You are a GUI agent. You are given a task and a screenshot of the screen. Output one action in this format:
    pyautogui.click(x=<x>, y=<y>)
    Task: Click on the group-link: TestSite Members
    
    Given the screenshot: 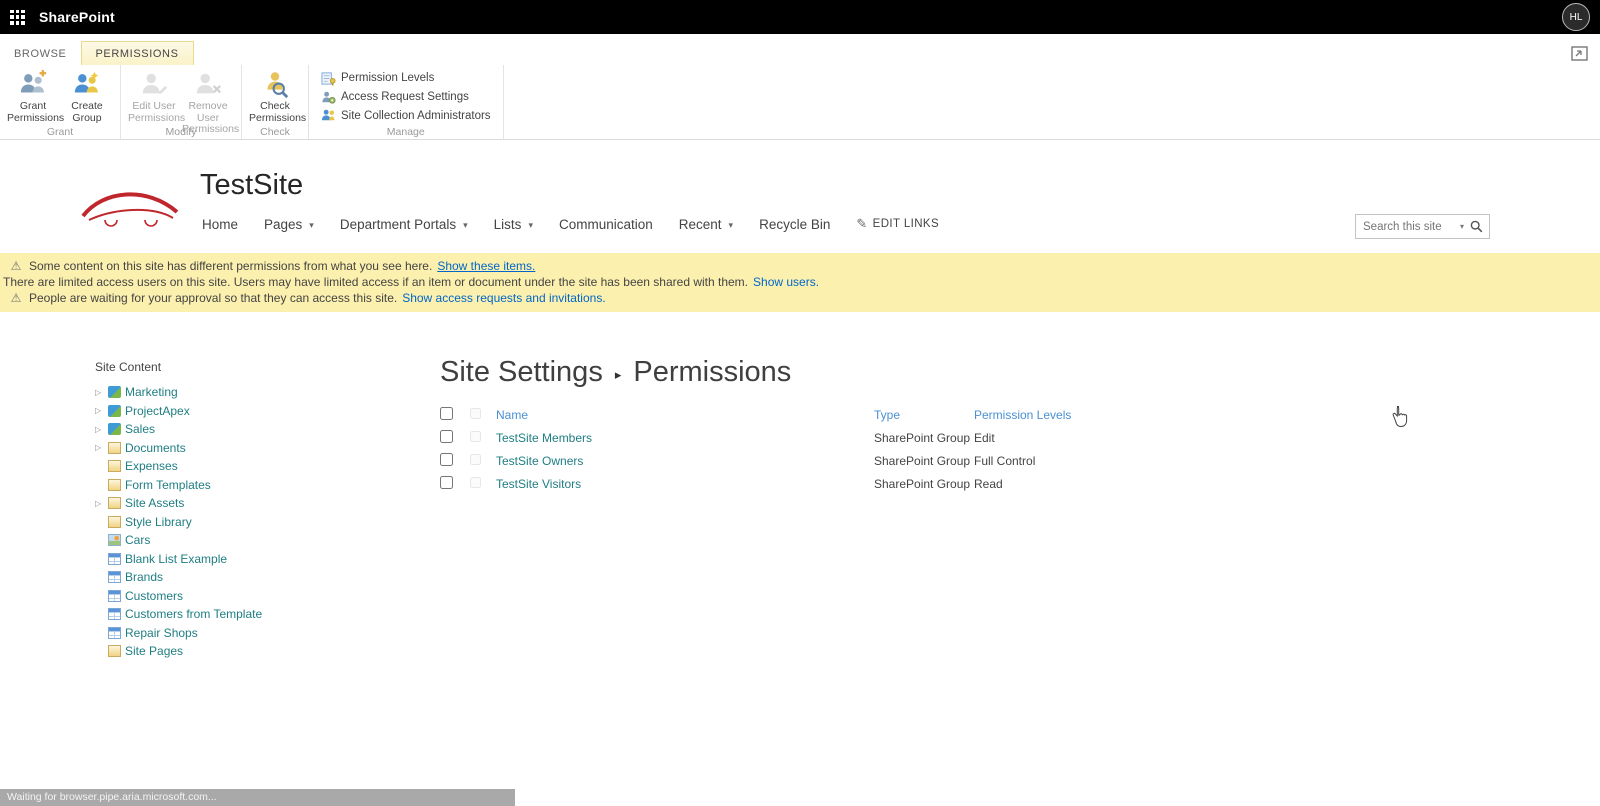 What is the action you would take?
    pyautogui.click(x=544, y=438)
    